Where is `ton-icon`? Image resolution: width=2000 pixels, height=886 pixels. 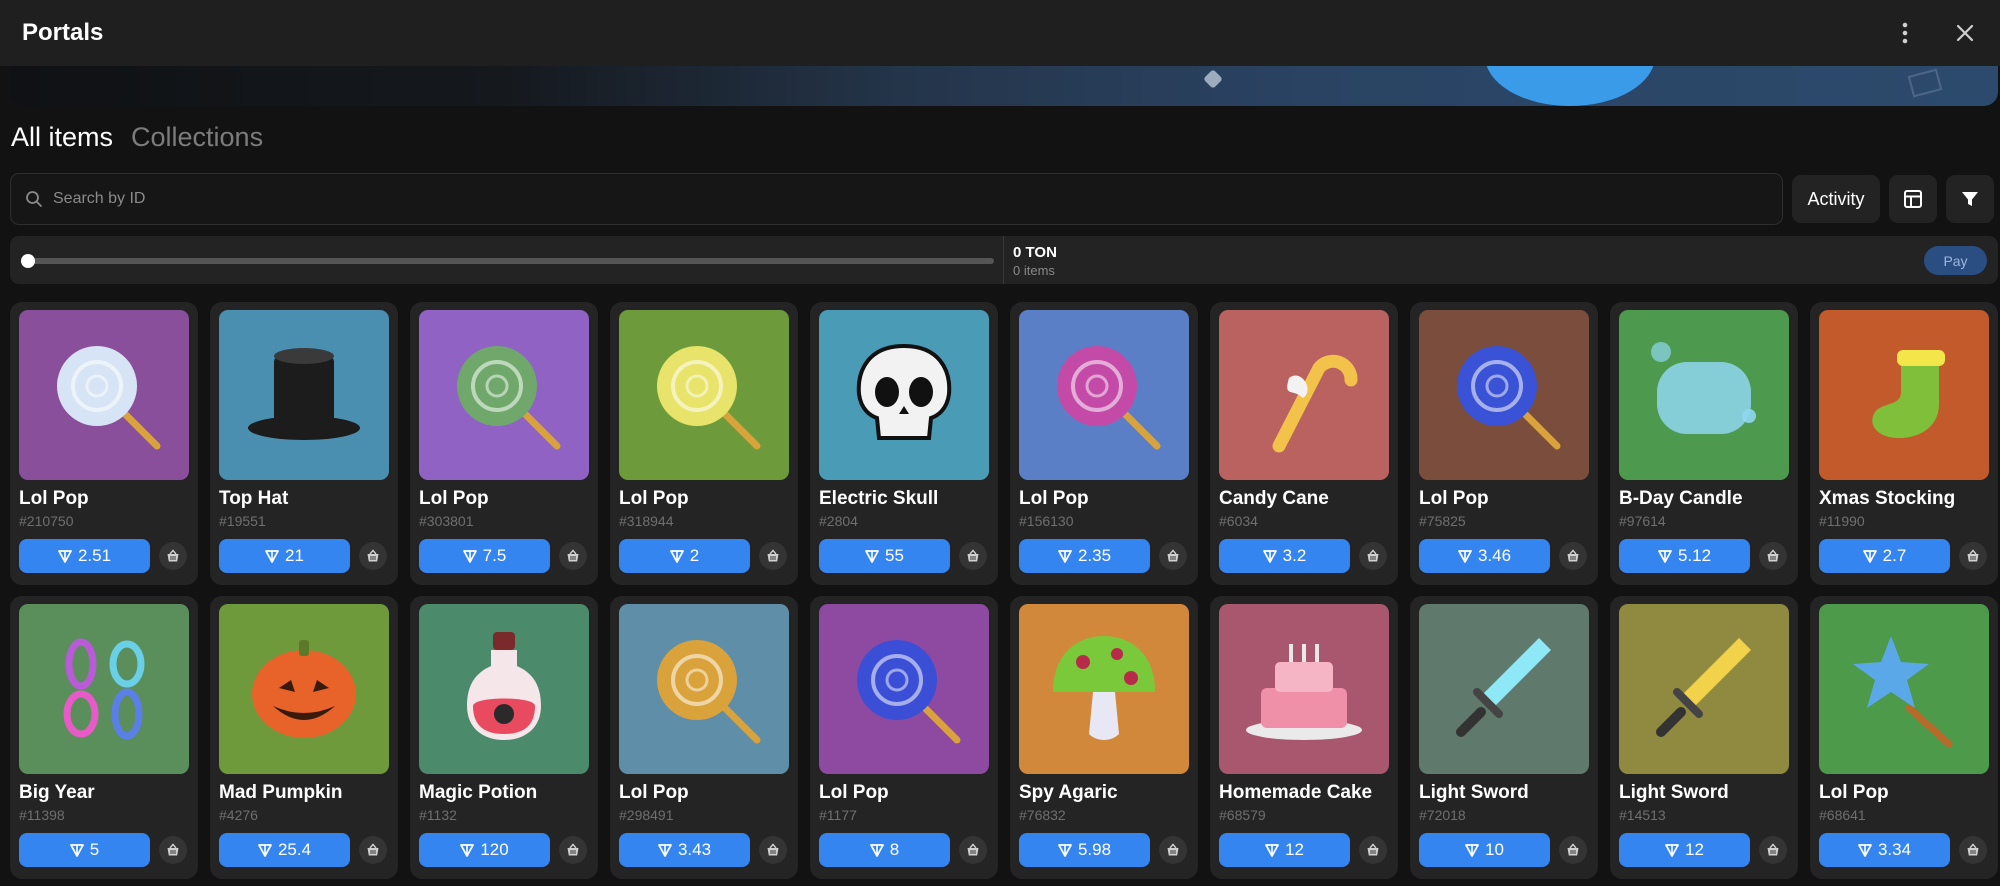 ton-icon is located at coordinates (469, 556).